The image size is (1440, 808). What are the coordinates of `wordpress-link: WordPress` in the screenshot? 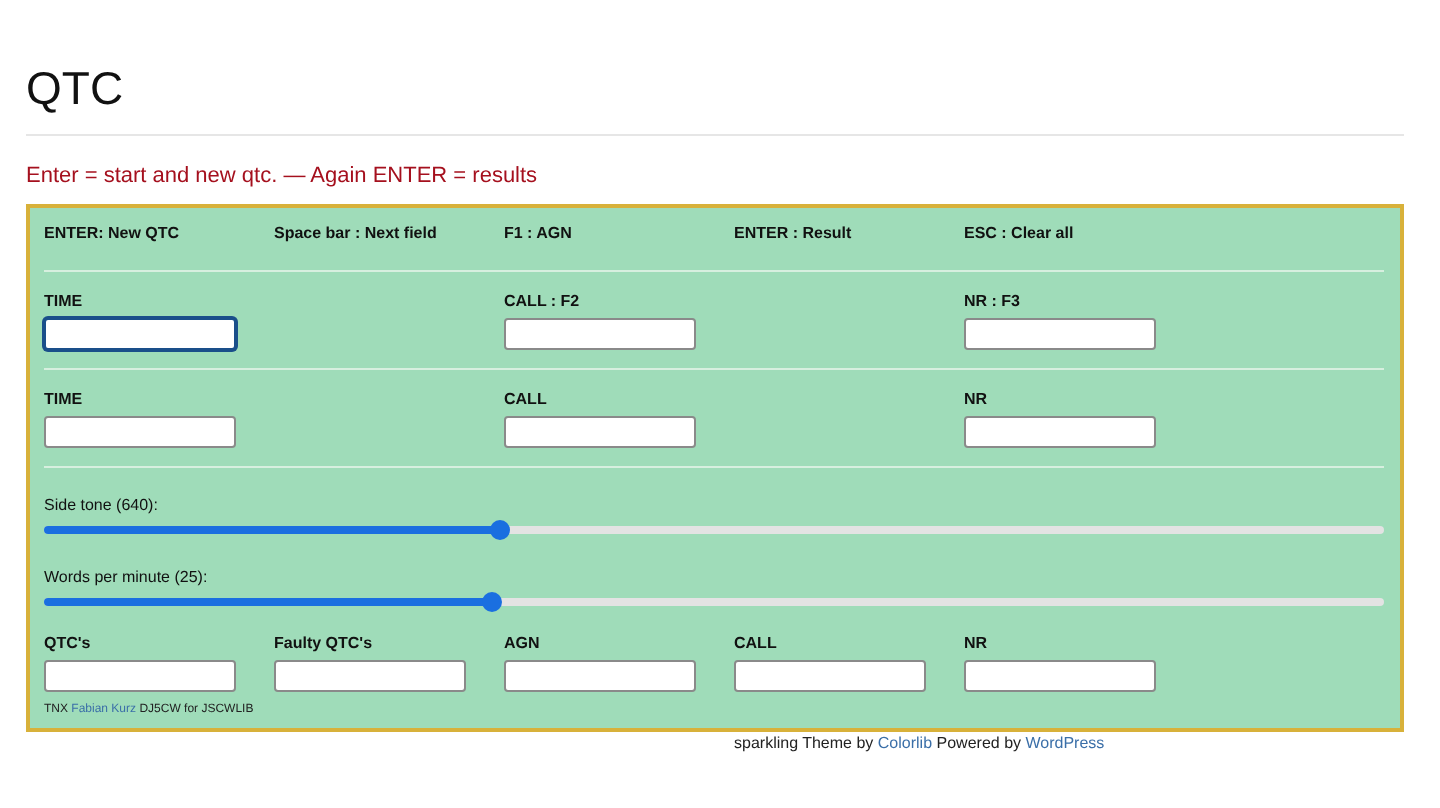 It's located at (1065, 743).